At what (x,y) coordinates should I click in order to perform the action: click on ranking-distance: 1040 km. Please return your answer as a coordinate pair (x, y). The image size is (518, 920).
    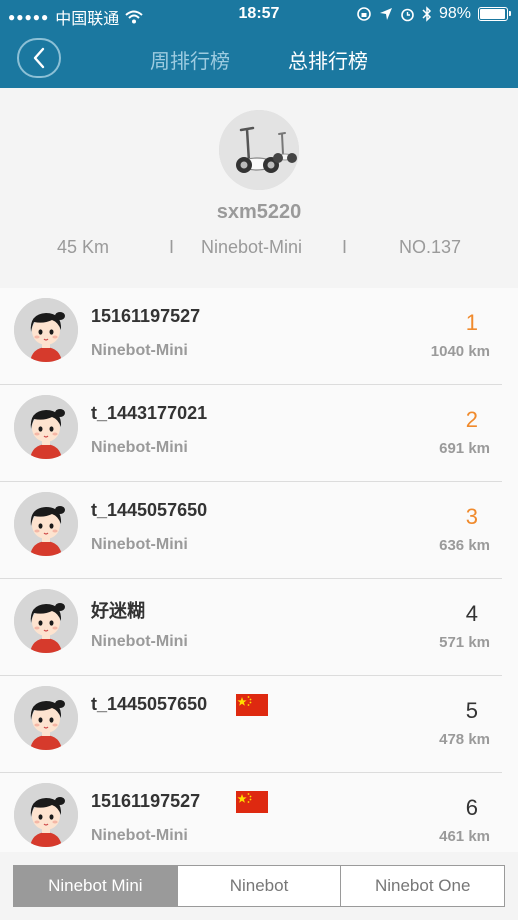
    Looking at the image, I should click on (460, 351).